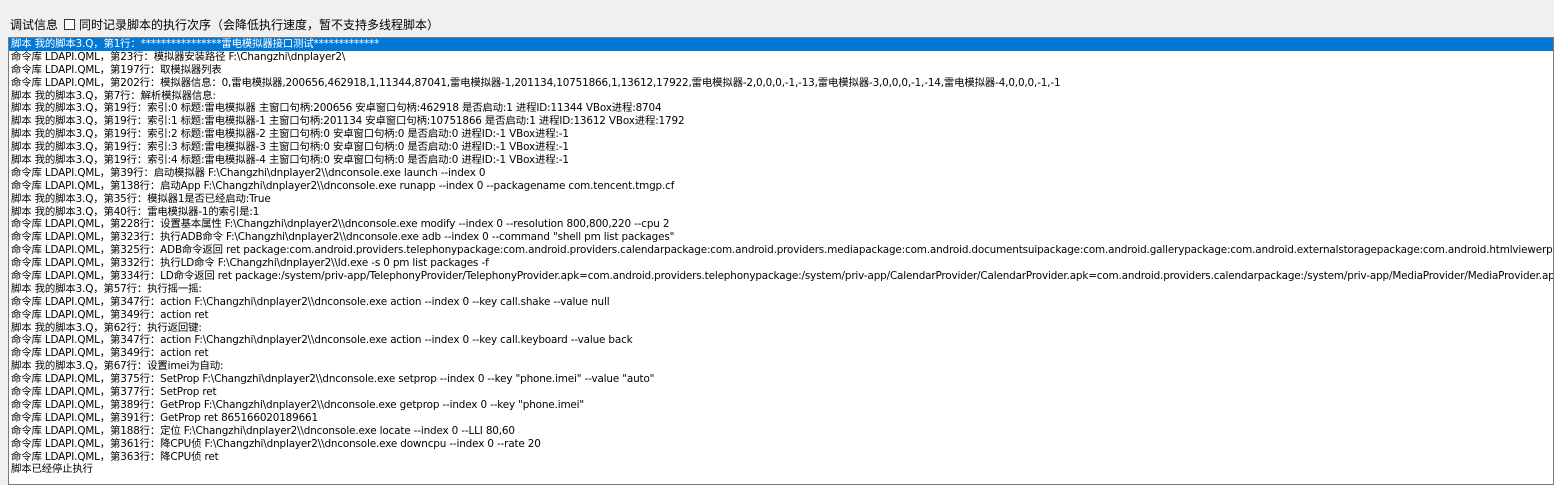 This screenshot has height=485, width=1554. Describe the element at coordinates (259, 24) in the screenshot. I see `record-order-checkbox-label: 同时记录脚本的执行次序（会降低执行速度，暂不支持多线程脚本）` at that location.